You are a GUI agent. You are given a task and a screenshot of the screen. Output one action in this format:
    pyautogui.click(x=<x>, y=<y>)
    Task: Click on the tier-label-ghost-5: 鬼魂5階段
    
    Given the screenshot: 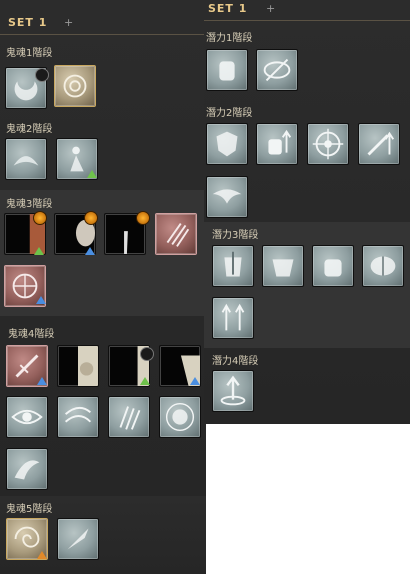 What is the action you would take?
    pyautogui.click(x=29, y=509)
    